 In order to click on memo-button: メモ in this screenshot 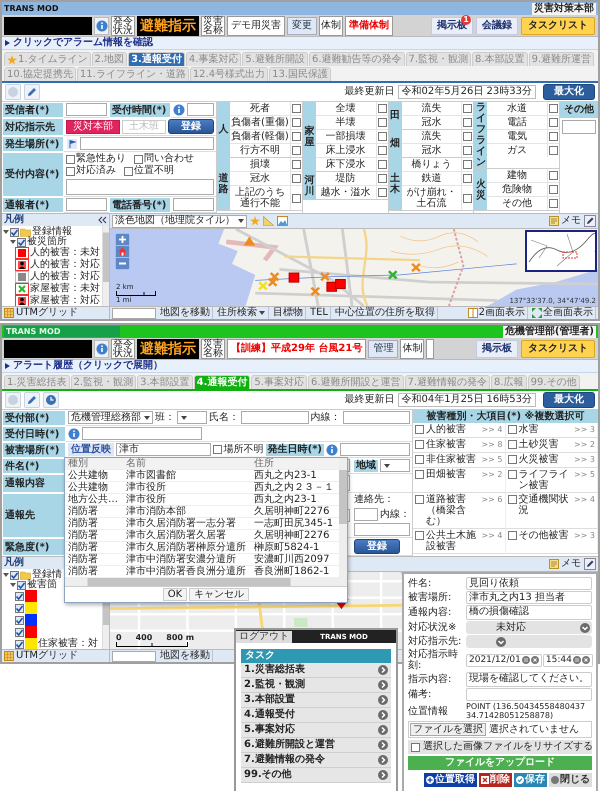, I will do `click(565, 221)`.